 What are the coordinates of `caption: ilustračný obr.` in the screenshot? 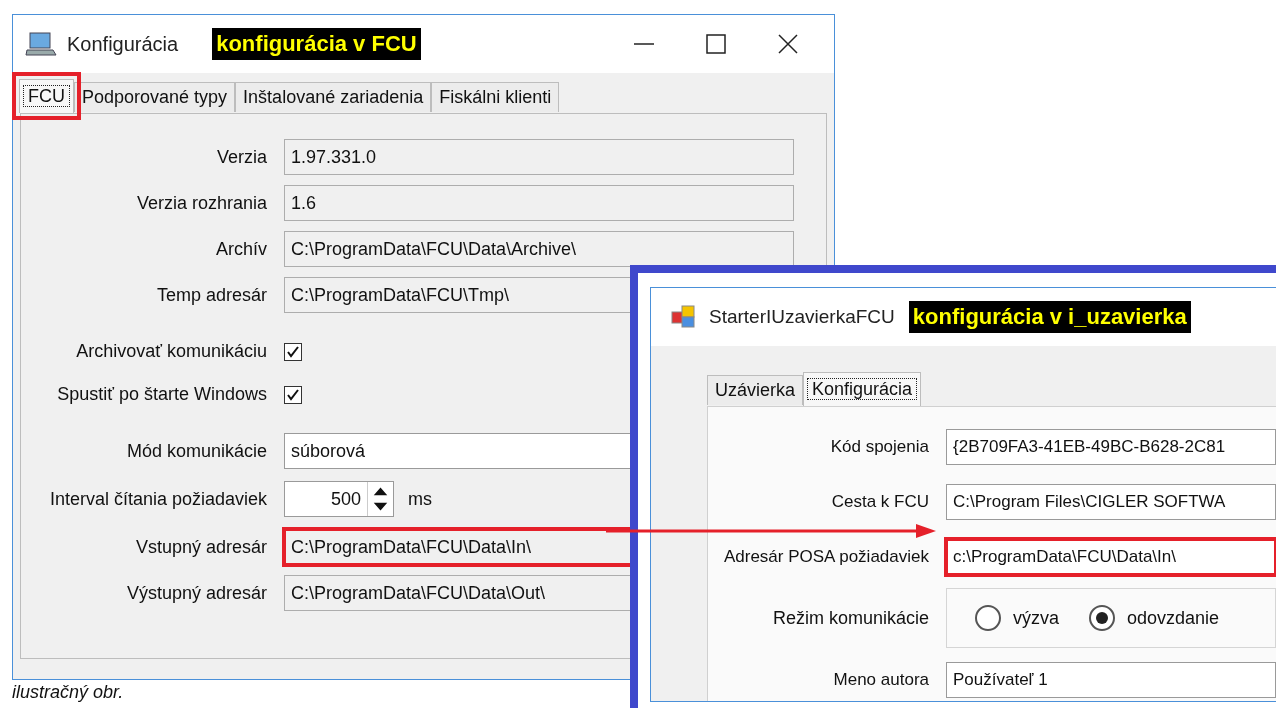 It's located at (68, 692).